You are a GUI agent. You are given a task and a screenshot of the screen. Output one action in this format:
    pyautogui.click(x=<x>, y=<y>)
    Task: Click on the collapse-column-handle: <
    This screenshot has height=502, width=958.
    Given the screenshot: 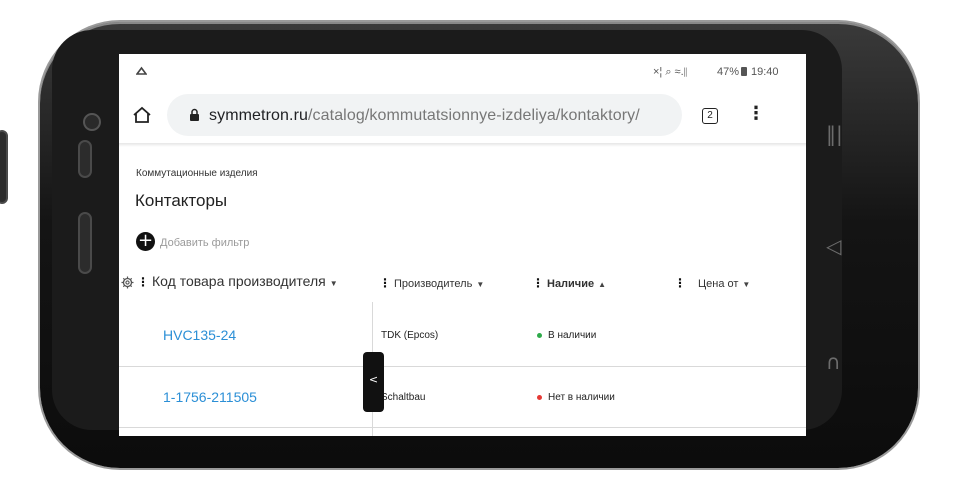 What is the action you would take?
    pyautogui.click(x=373, y=382)
    